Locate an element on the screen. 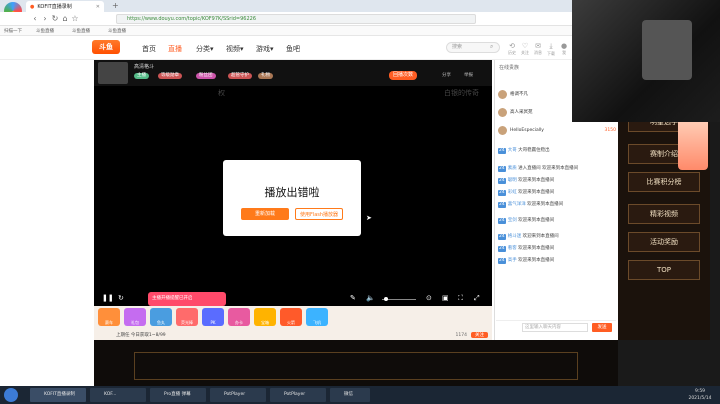 This screenshot has width=720, height=404. nav-home: 首页 is located at coordinates (149, 49).